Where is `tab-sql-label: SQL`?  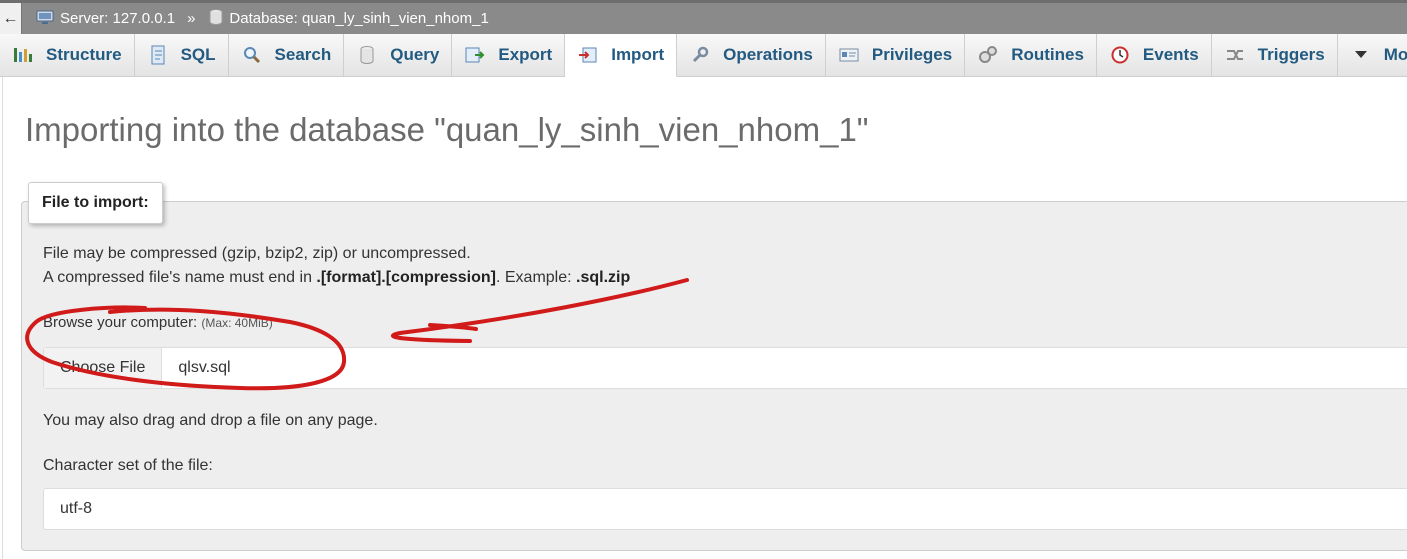 tab-sql-label: SQL is located at coordinates (198, 54).